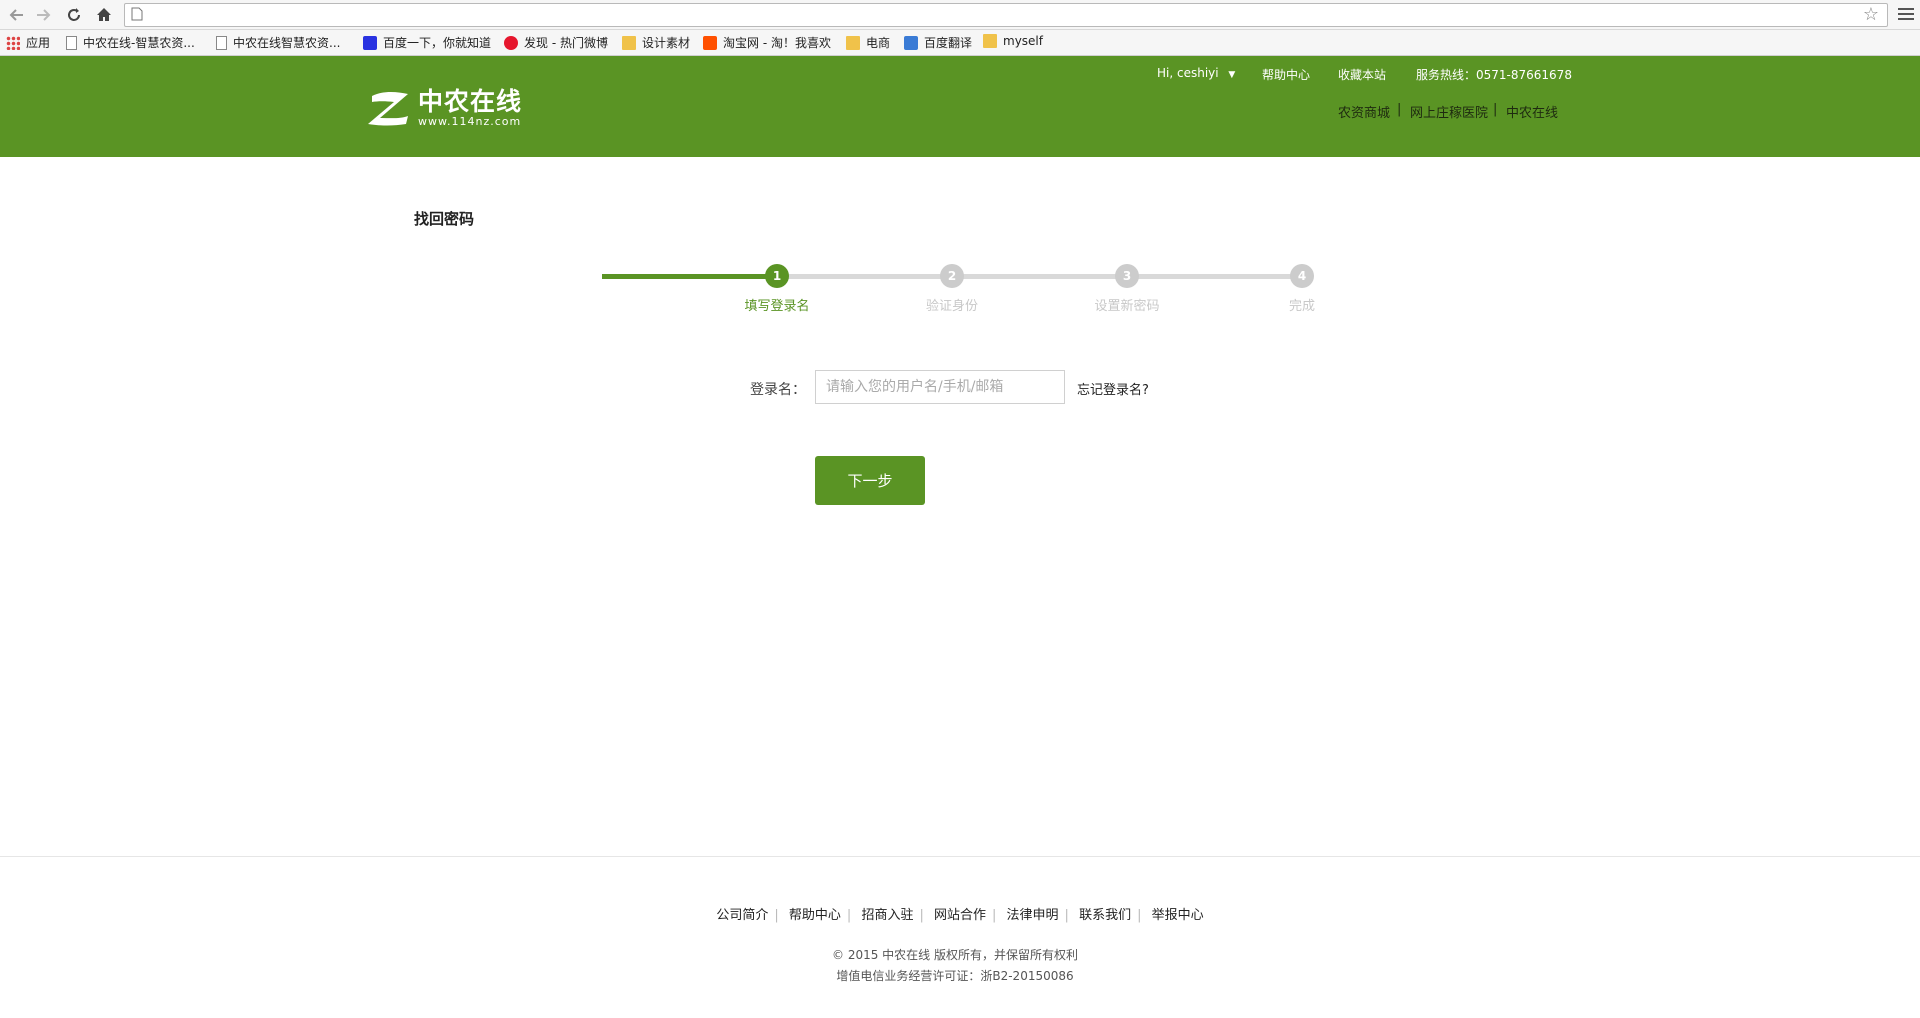  I want to click on login-name-input, so click(940, 387).